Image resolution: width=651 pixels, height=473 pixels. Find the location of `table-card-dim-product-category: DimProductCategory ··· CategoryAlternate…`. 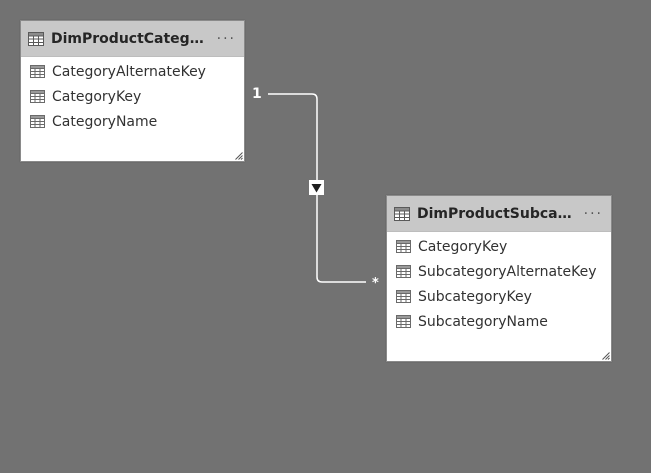

table-card-dim-product-category: DimProductCategory ··· CategoryAlternate… is located at coordinates (132, 91).